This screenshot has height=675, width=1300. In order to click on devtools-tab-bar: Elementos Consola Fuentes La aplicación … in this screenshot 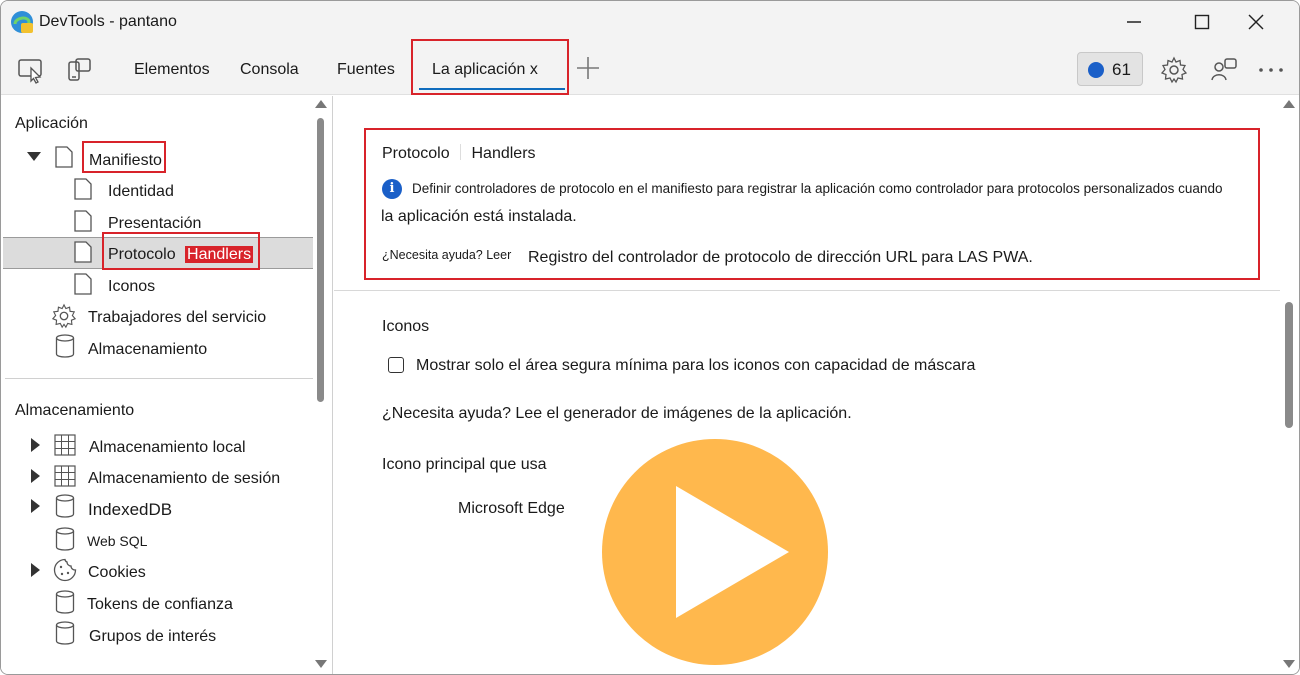, I will do `click(650, 67)`.